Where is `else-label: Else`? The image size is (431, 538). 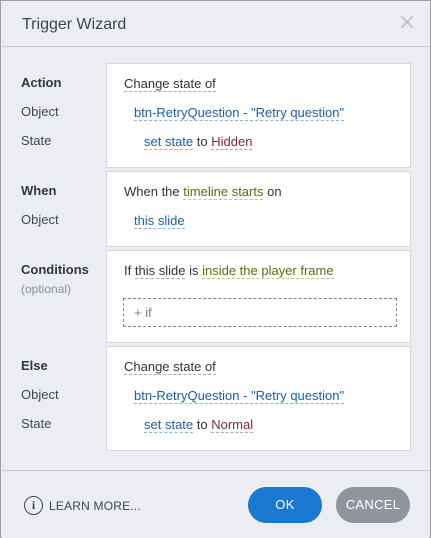
else-label: Else is located at coordinates (34, 365).